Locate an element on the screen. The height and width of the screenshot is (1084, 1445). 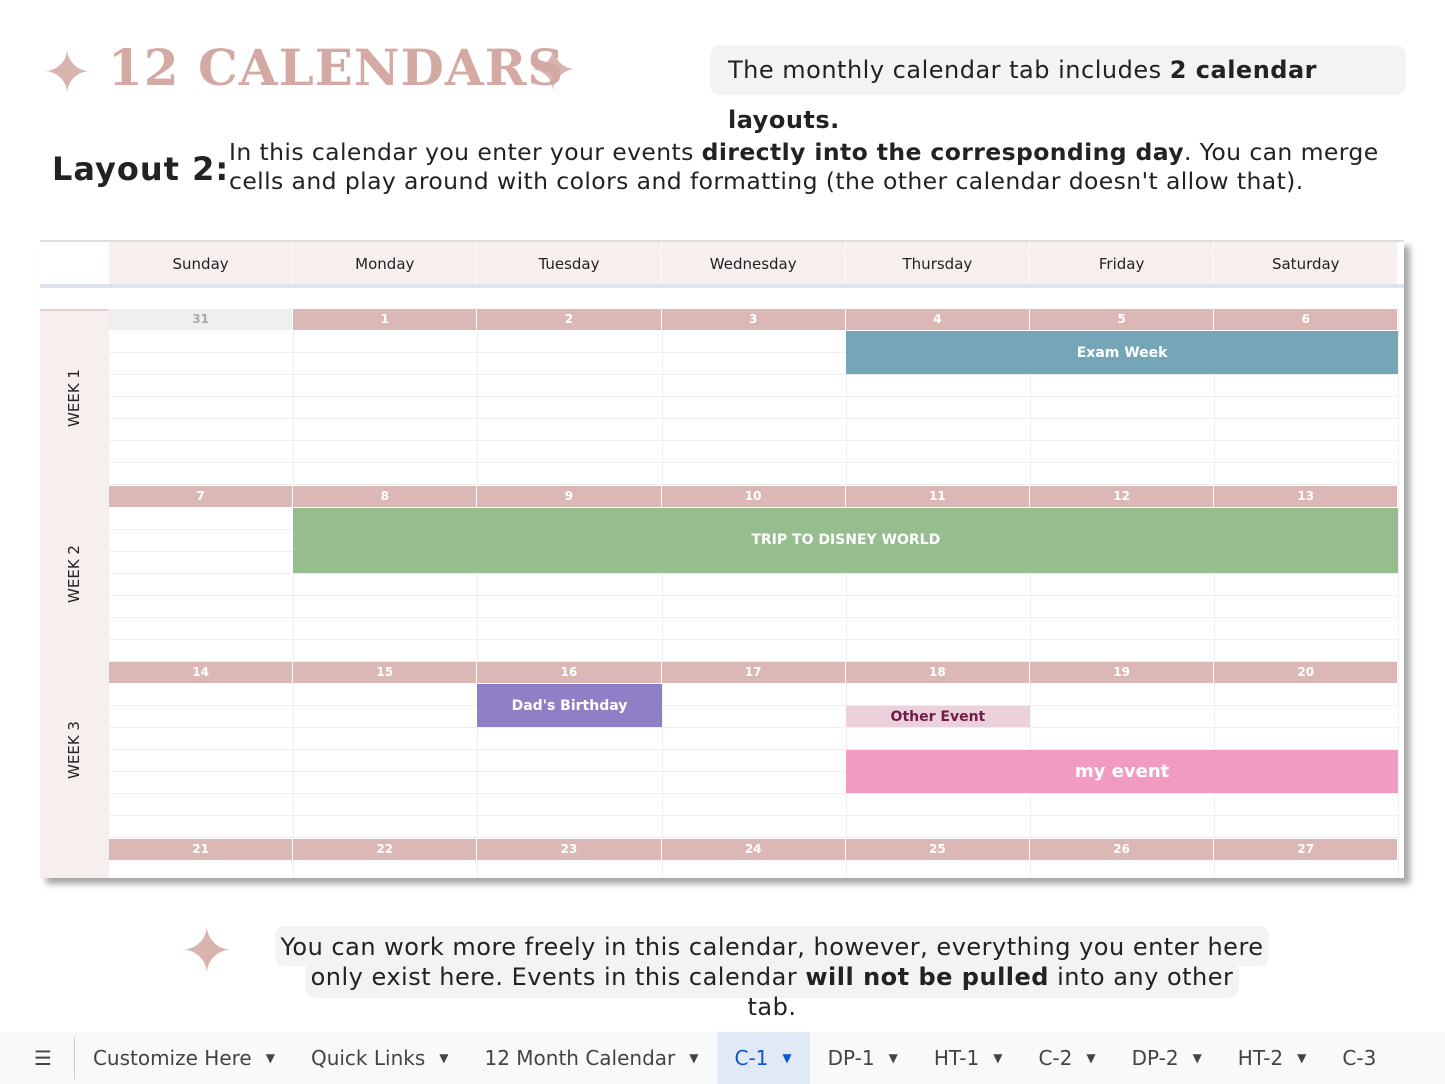
date-cell: 17 is located at coordinates (753, 672).